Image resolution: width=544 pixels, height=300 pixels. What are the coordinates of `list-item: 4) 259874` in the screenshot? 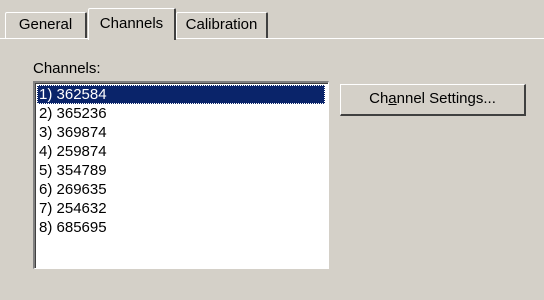 It's located at (181, 151).